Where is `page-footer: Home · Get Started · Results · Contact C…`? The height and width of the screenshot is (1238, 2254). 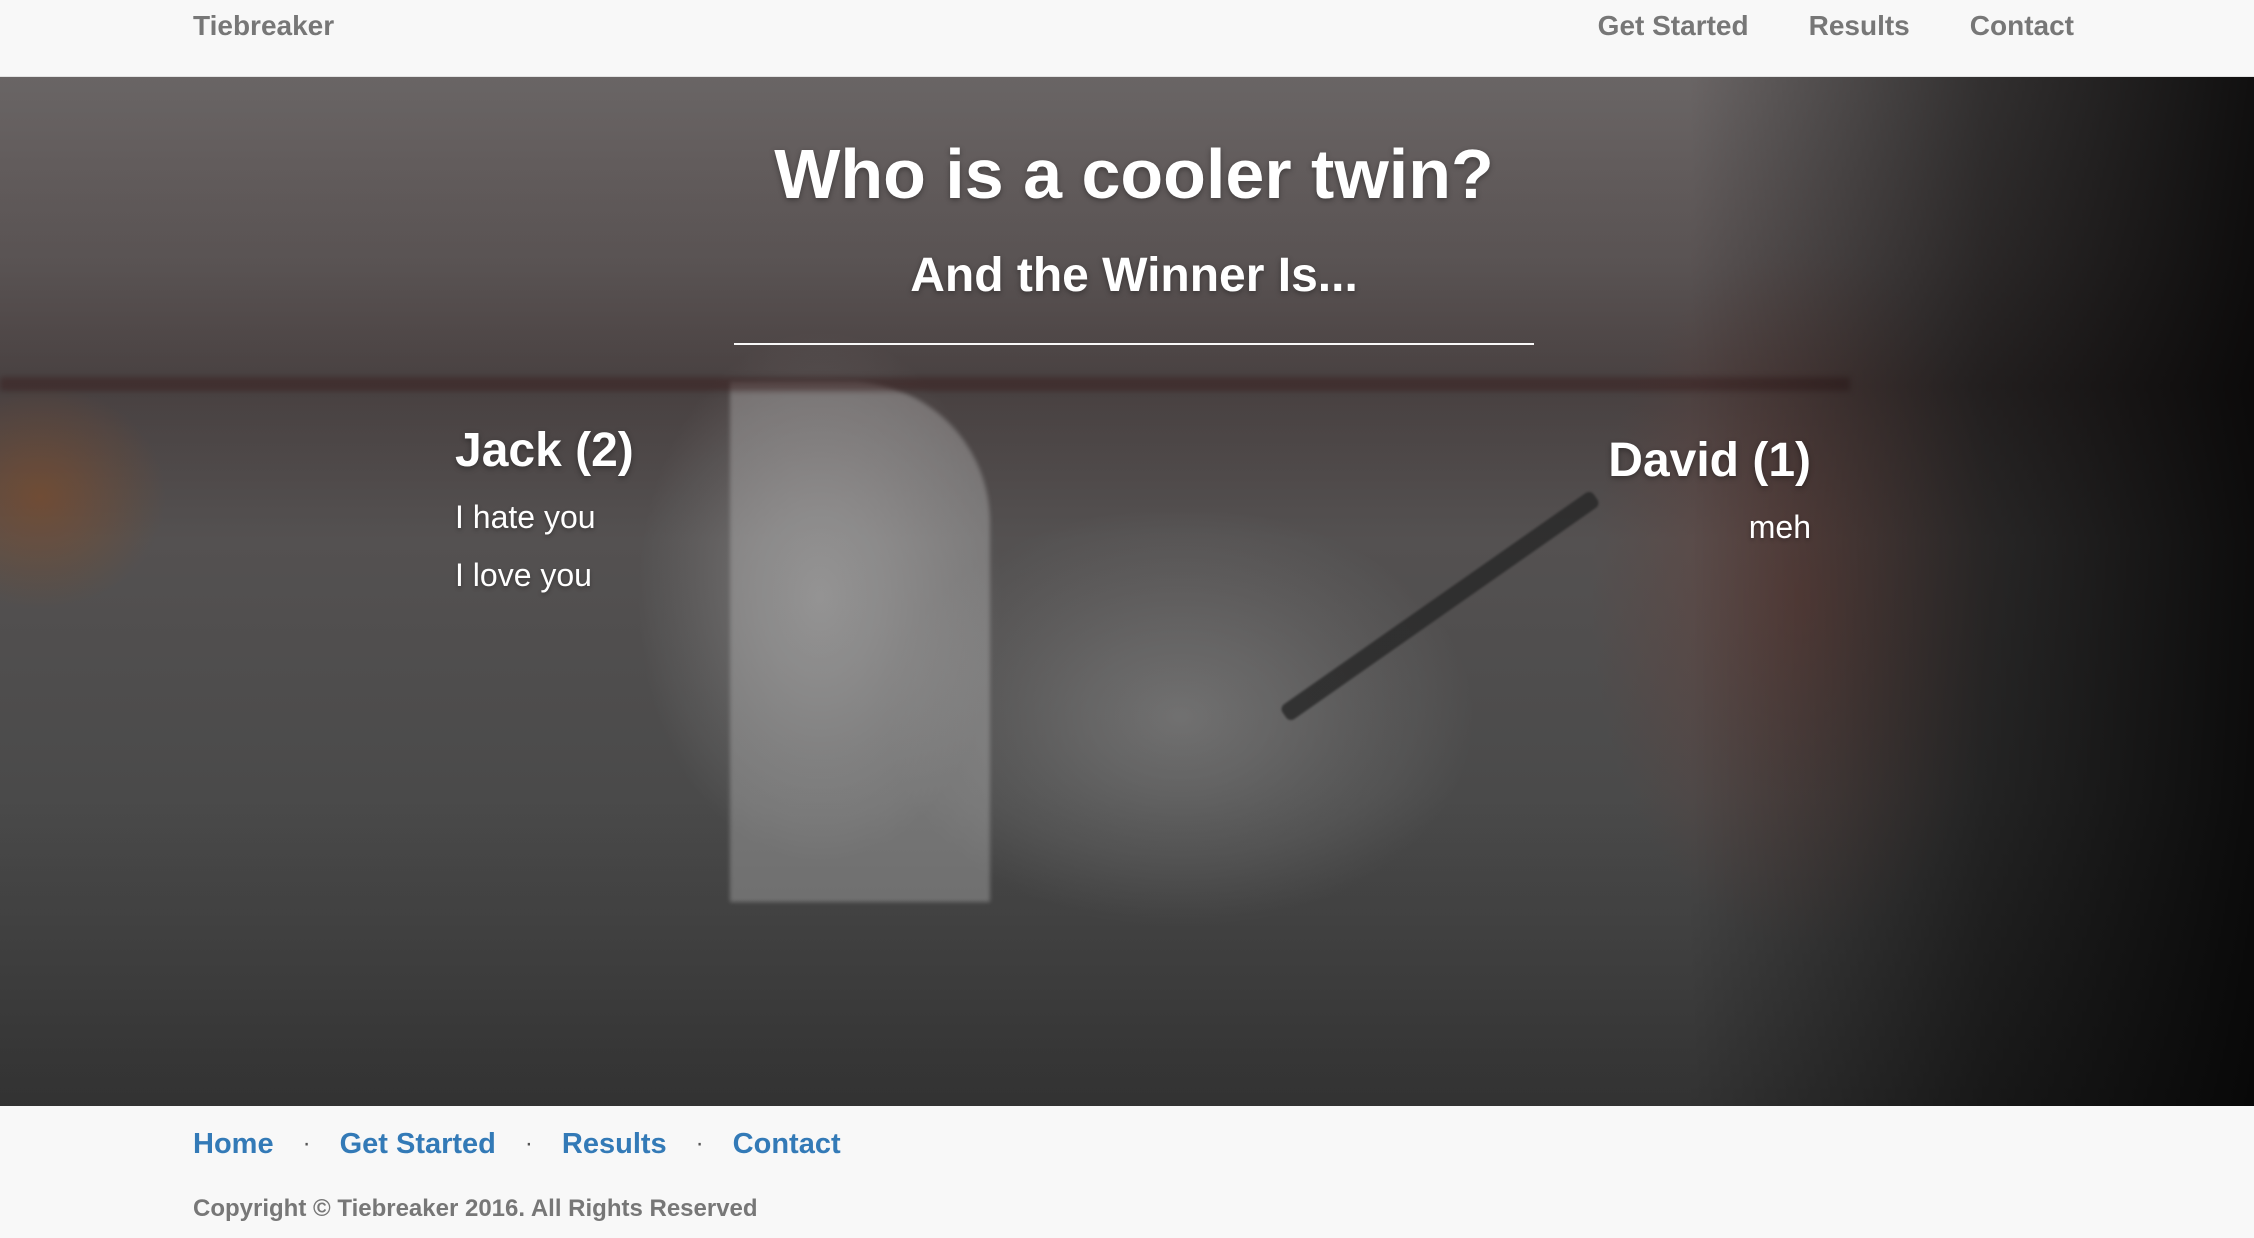
page-footer: Home · Get Started · Results · Contact C… is located at coordinates (1127, 1172).